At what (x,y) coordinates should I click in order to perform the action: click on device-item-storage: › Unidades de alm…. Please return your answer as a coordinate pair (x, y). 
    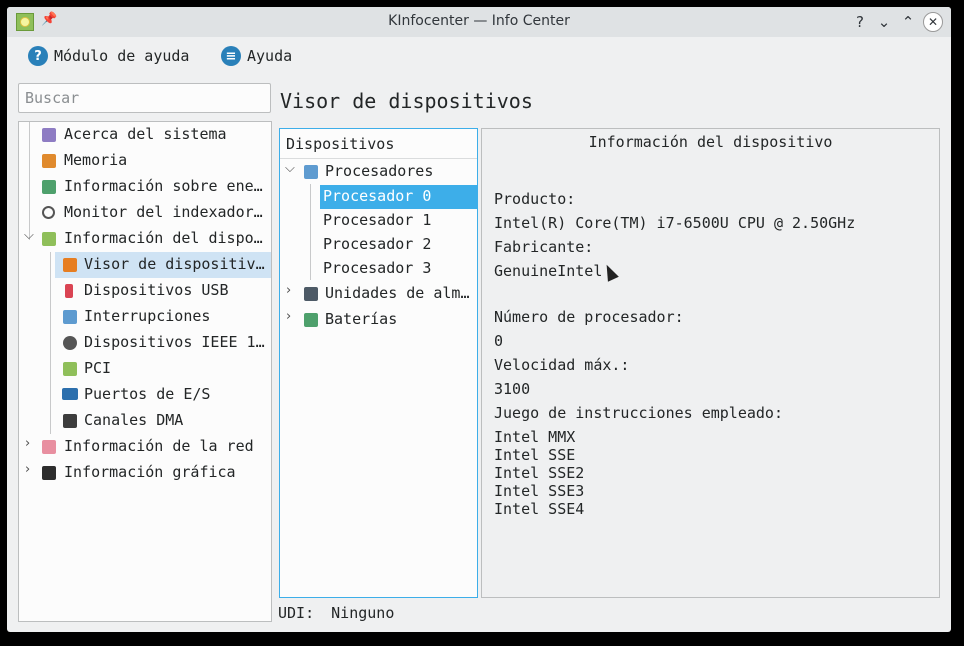
    Looking at the image, I should click on (378, 294).